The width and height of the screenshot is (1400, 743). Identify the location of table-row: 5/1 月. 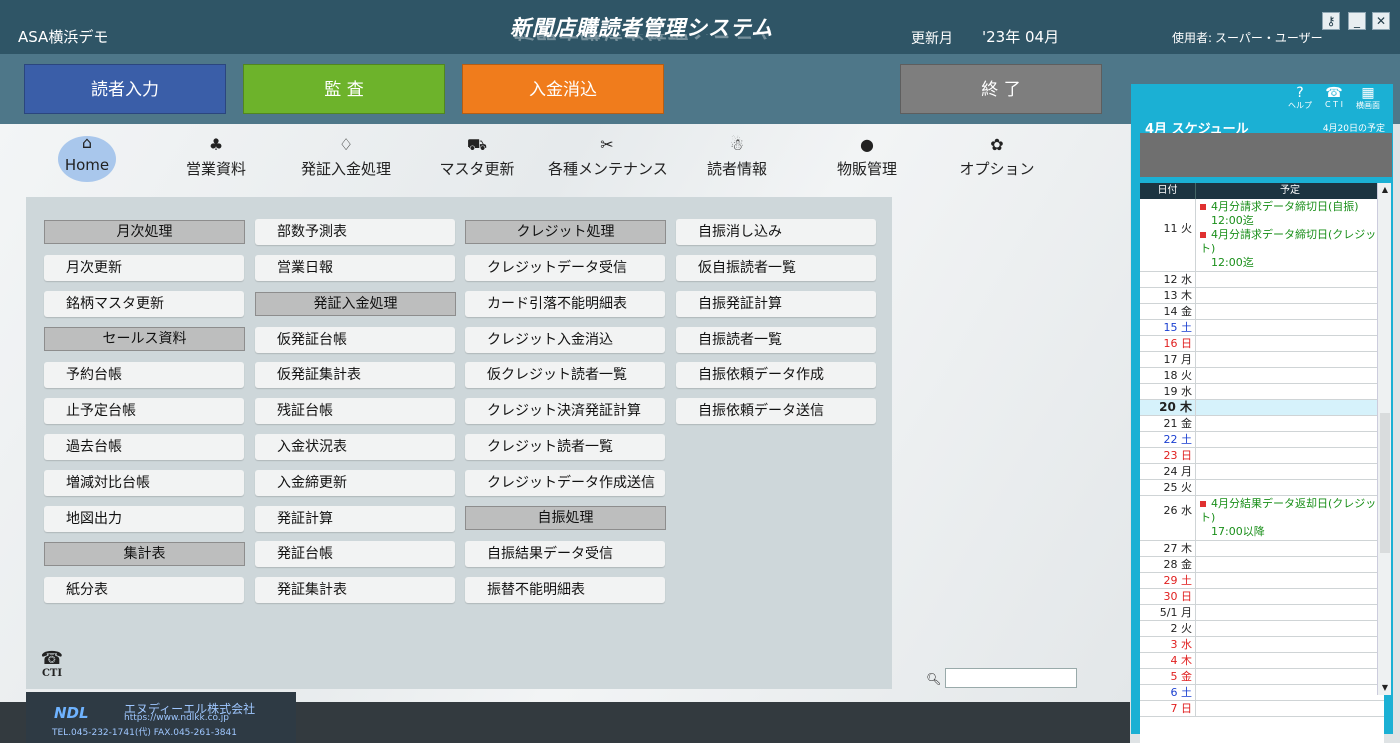
(1262, 613).